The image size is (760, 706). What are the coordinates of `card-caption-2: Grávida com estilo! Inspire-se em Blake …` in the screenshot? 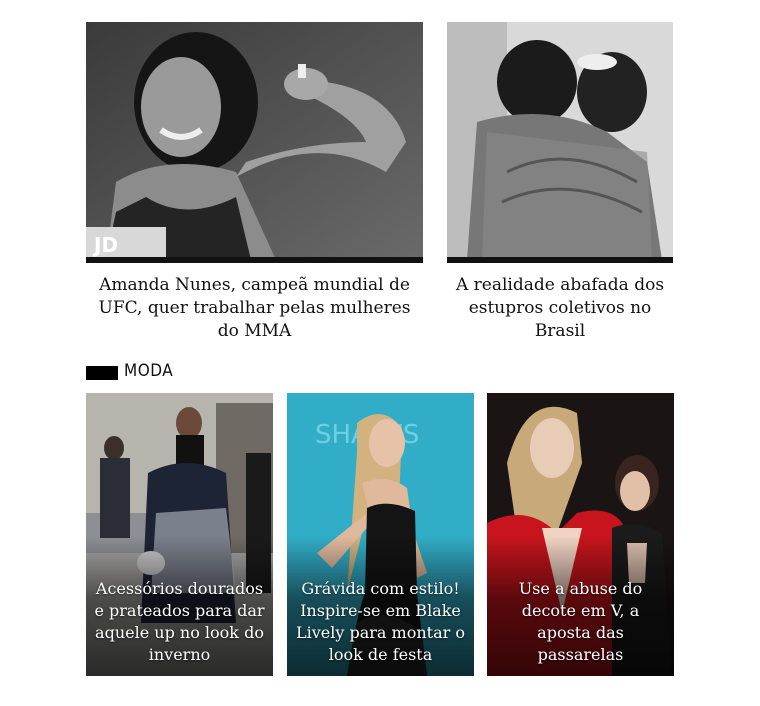 It's located at (380, 622).